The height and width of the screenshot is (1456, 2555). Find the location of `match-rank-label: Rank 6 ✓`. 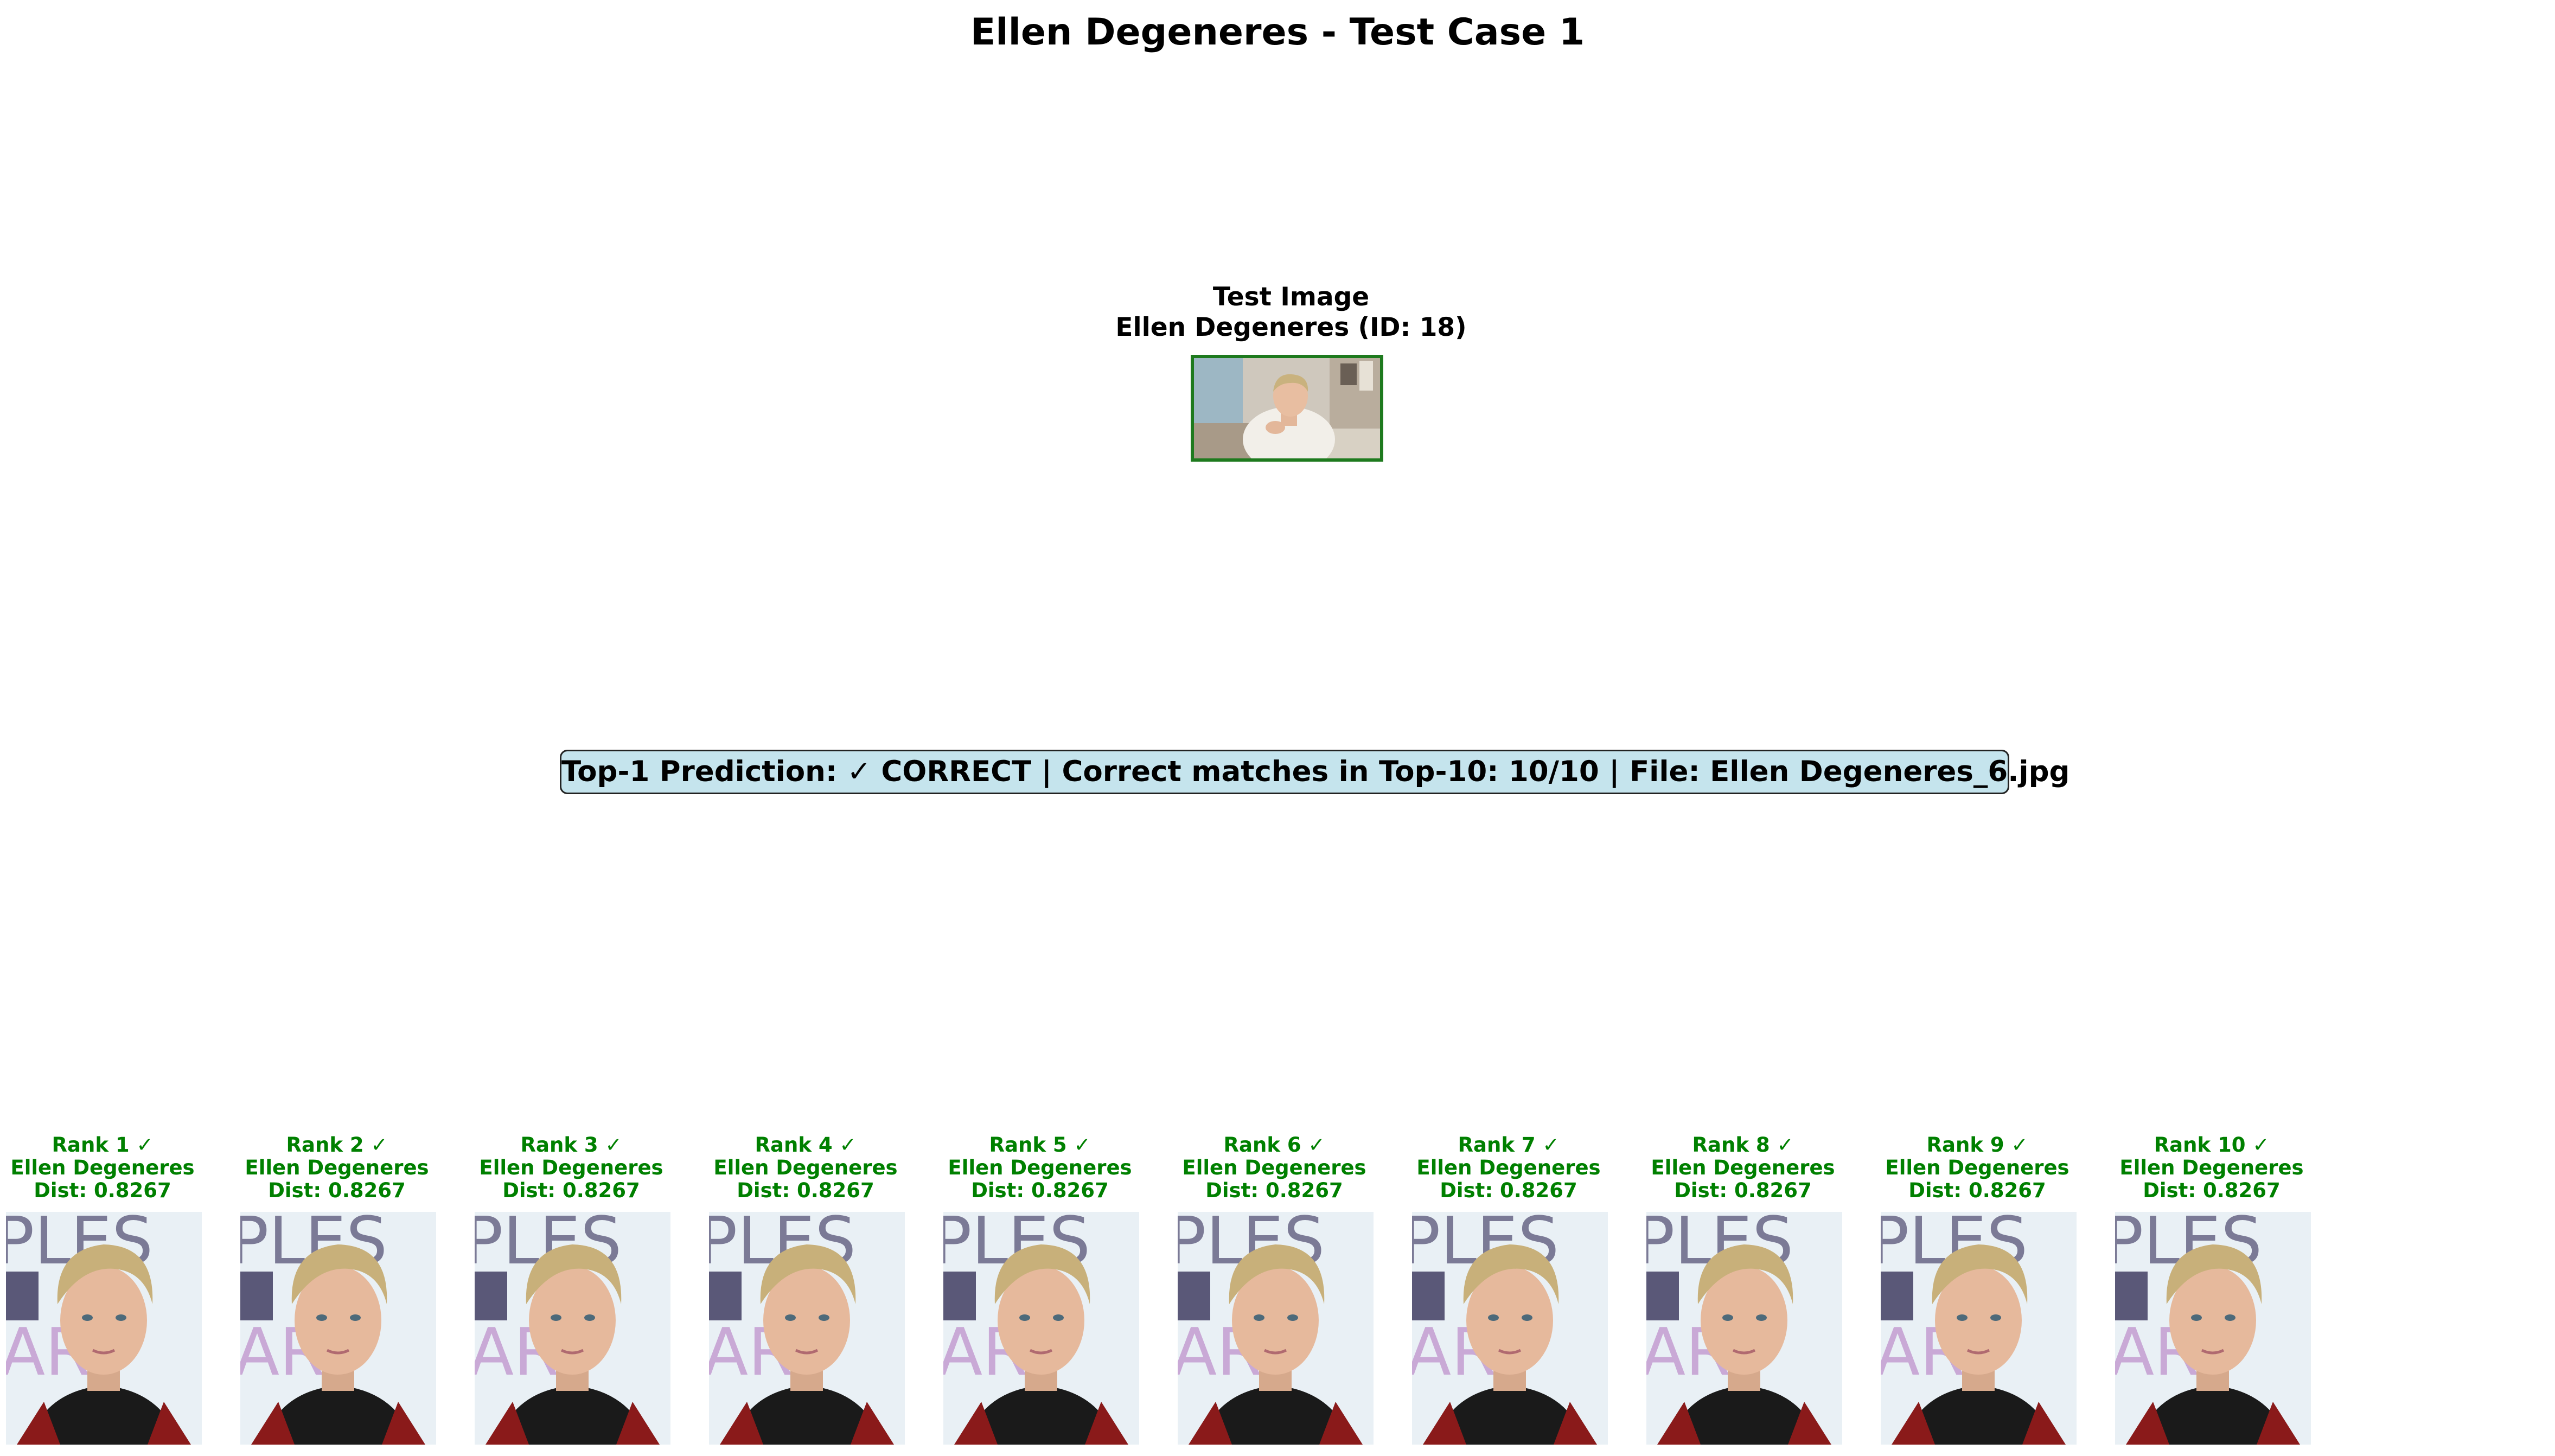

match-rank-label: Rank 6 ✓ is located at coordinates (1274, 1145).